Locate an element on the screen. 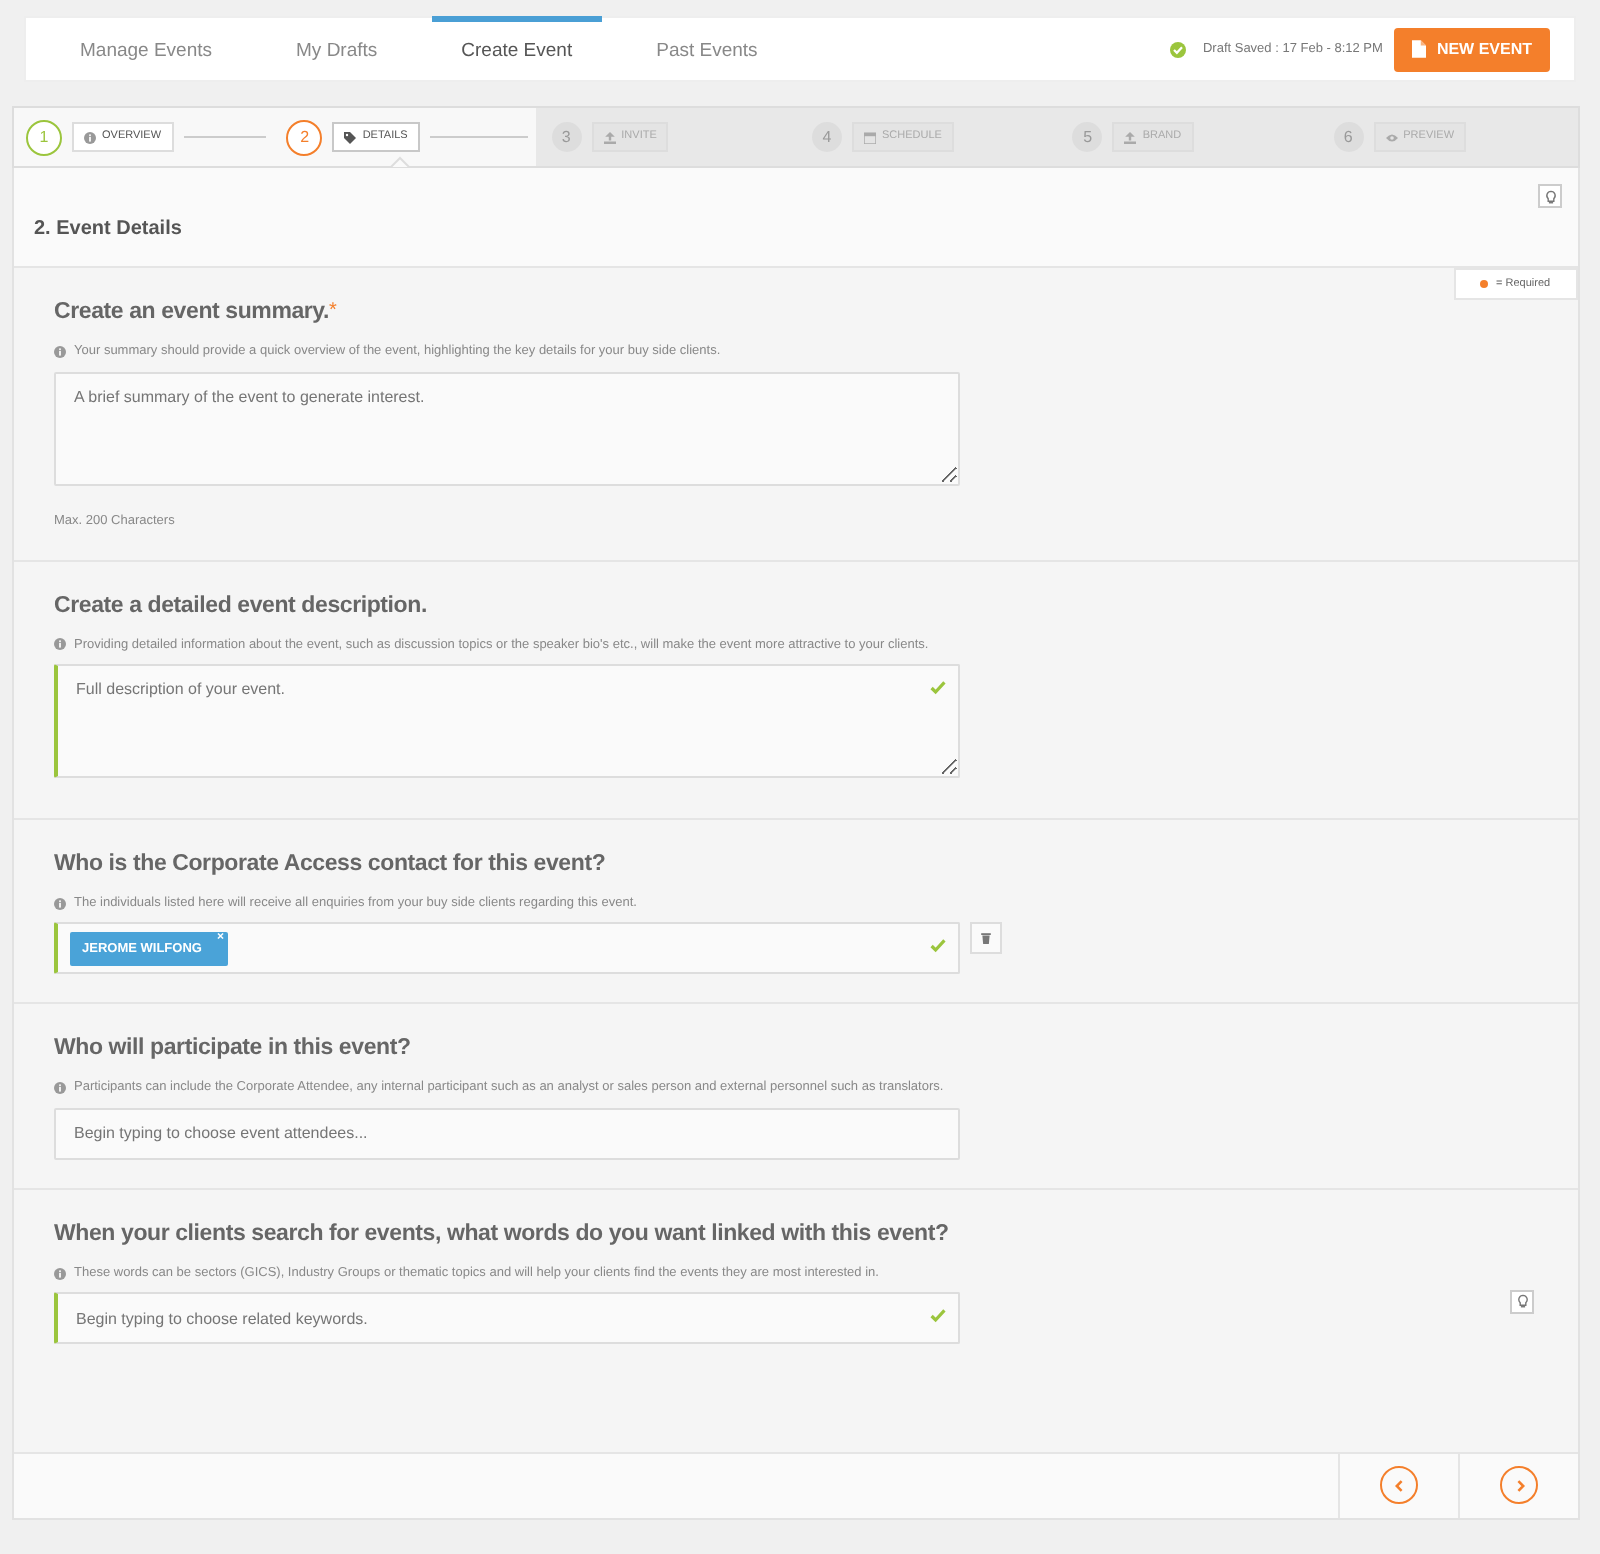 This screenshot has height=1554, width=1600. step-number: 5 is located at coordinates (1087, 137).